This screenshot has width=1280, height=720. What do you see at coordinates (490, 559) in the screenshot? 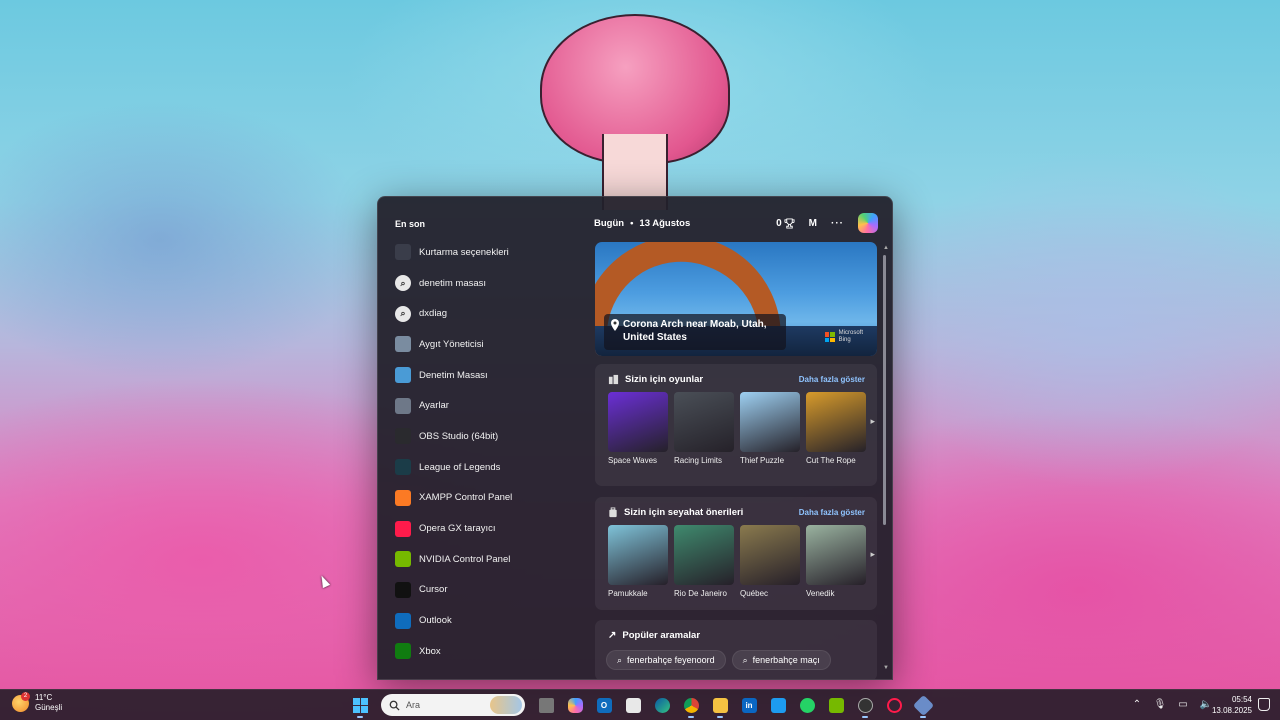
I see `recent-item: NVIDIA Control Panel` at bounding box center [490, 559].